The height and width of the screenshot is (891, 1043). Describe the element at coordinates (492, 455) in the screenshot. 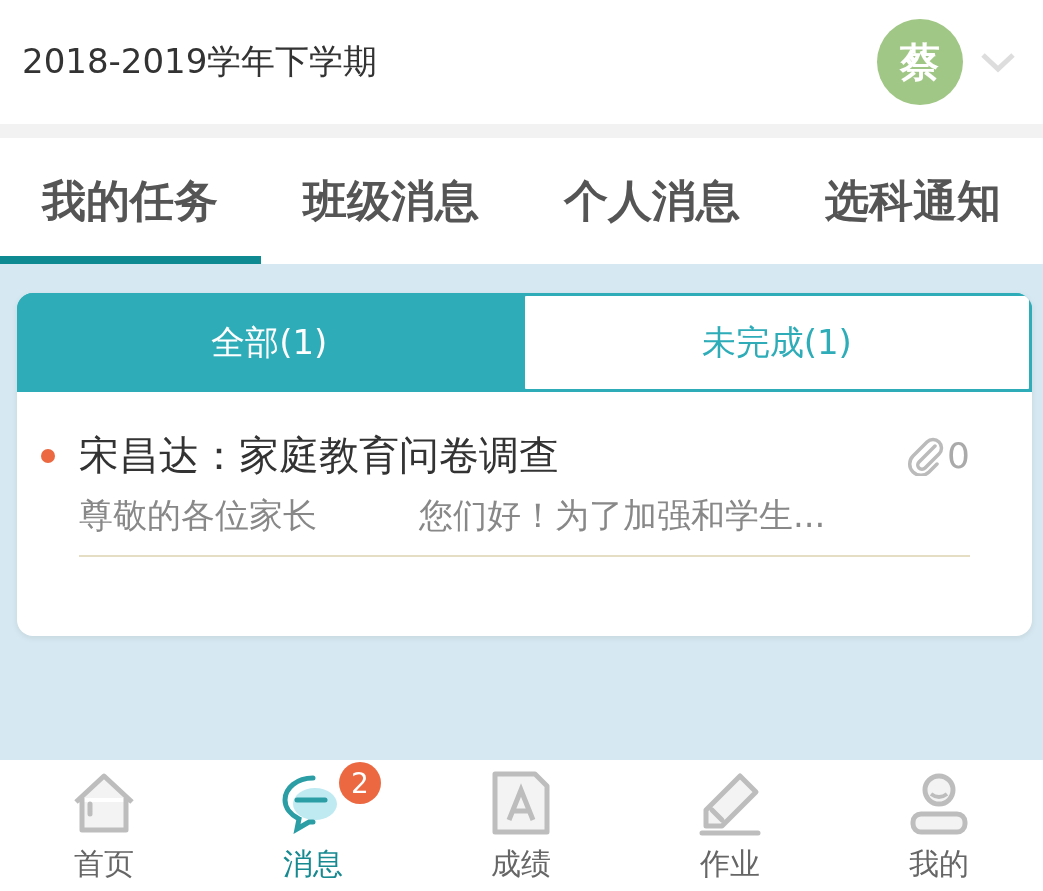

I see `task-title: 宋昌达：家庭教育问卷调查` at that location.